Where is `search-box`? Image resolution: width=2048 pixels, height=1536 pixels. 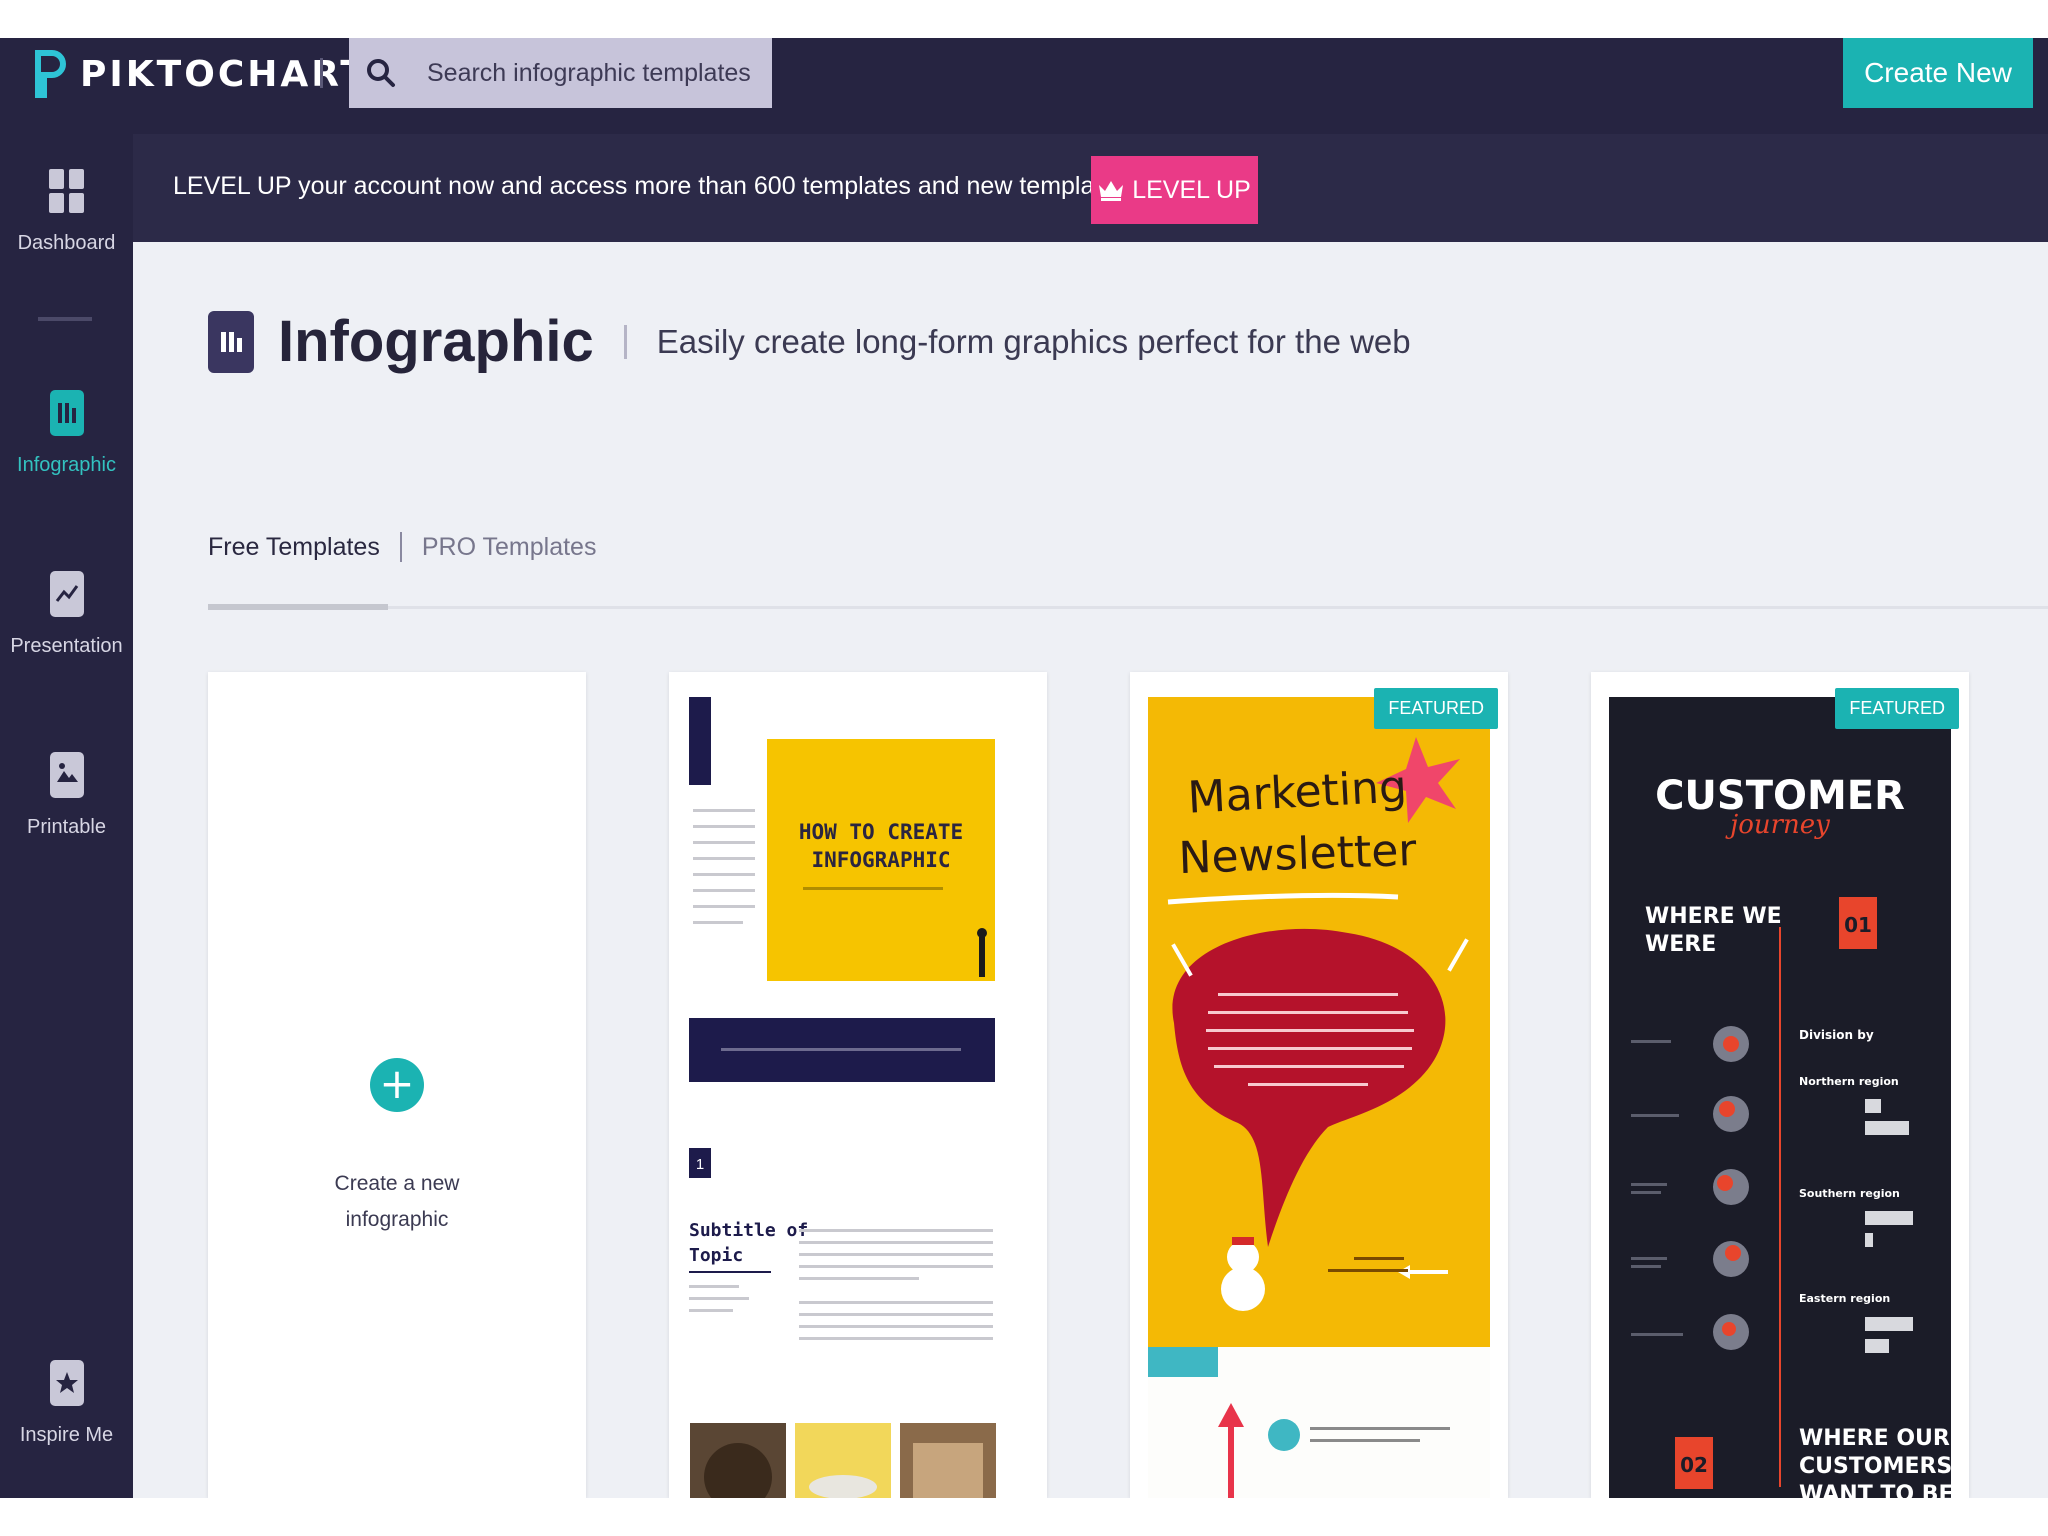 search-box is located at coordinates (560, 73).